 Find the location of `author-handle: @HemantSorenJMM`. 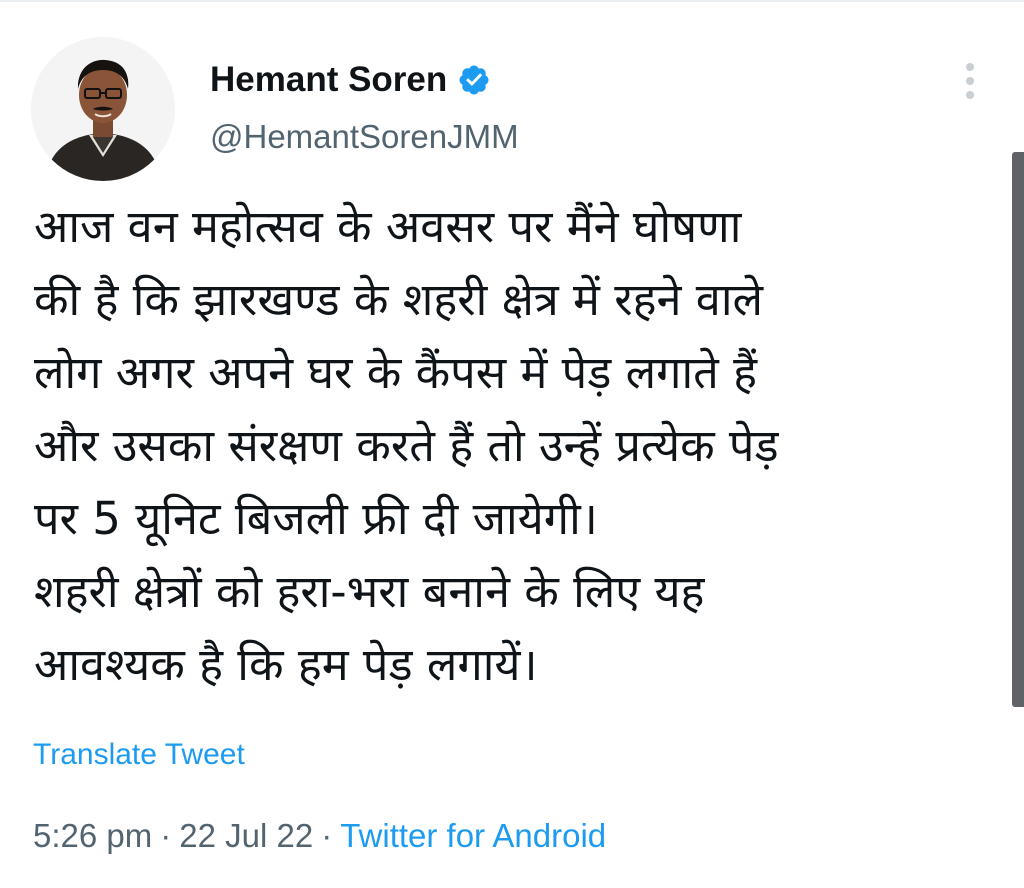

author-handle: @HemantSorenJMM is located at coordinates (364, 137).